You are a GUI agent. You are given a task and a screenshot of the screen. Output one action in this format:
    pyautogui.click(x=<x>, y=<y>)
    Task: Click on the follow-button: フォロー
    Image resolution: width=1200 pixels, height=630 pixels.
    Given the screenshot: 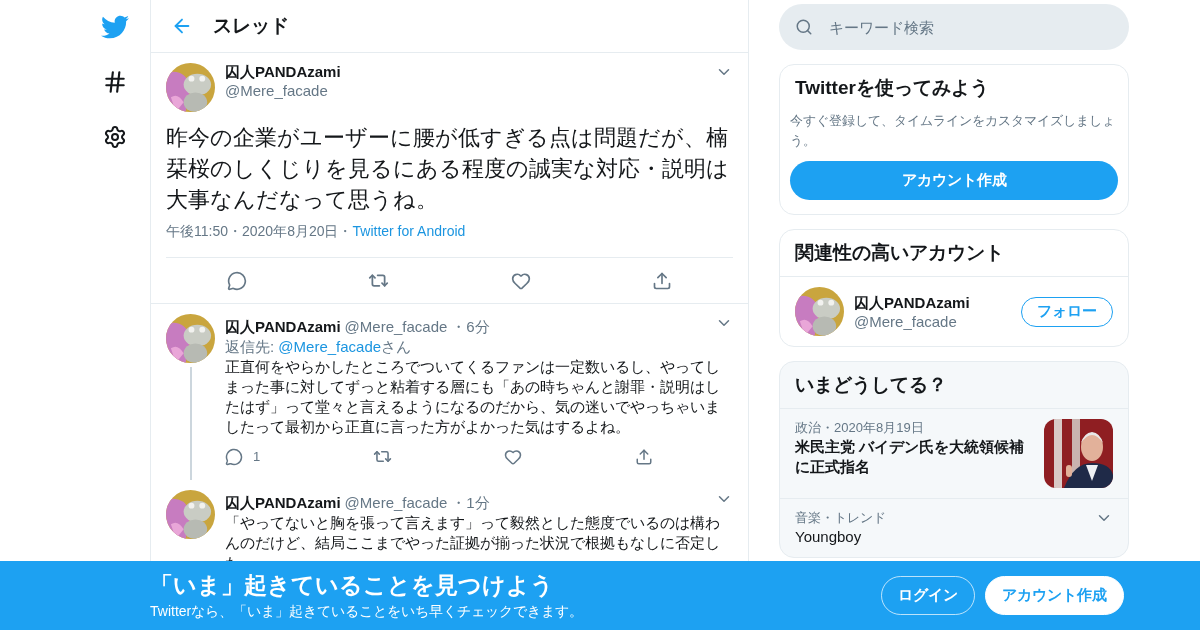 What is the action you would take?
    pyautogui.click(x=1067, y=311)
    